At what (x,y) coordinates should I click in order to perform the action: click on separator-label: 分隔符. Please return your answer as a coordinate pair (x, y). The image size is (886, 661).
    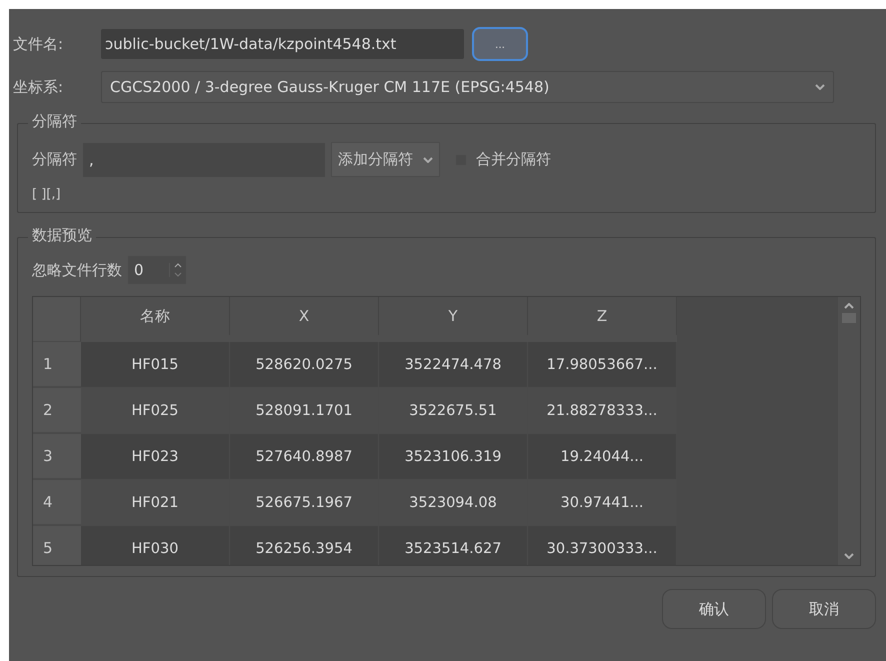
    Looking at the image, I should click on (54, 159).